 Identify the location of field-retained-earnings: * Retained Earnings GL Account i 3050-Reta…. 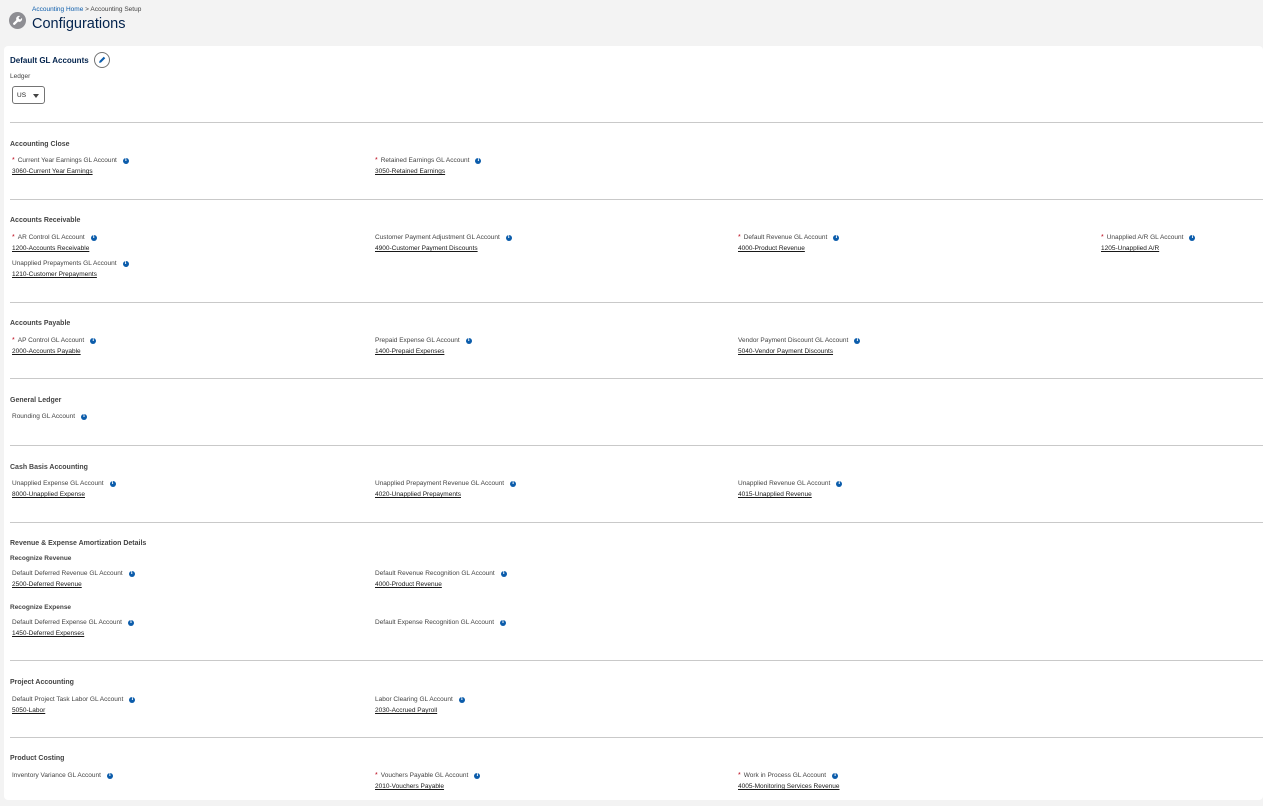
(428, 165).